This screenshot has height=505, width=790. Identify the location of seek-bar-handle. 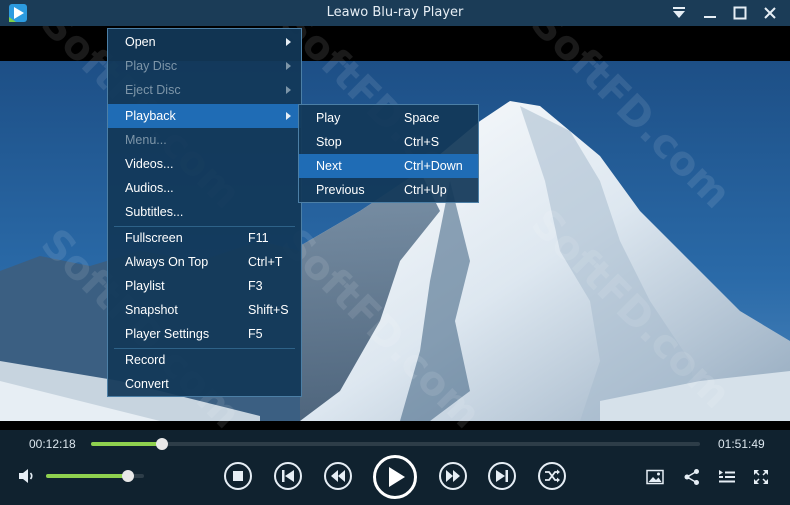
(162, 444).